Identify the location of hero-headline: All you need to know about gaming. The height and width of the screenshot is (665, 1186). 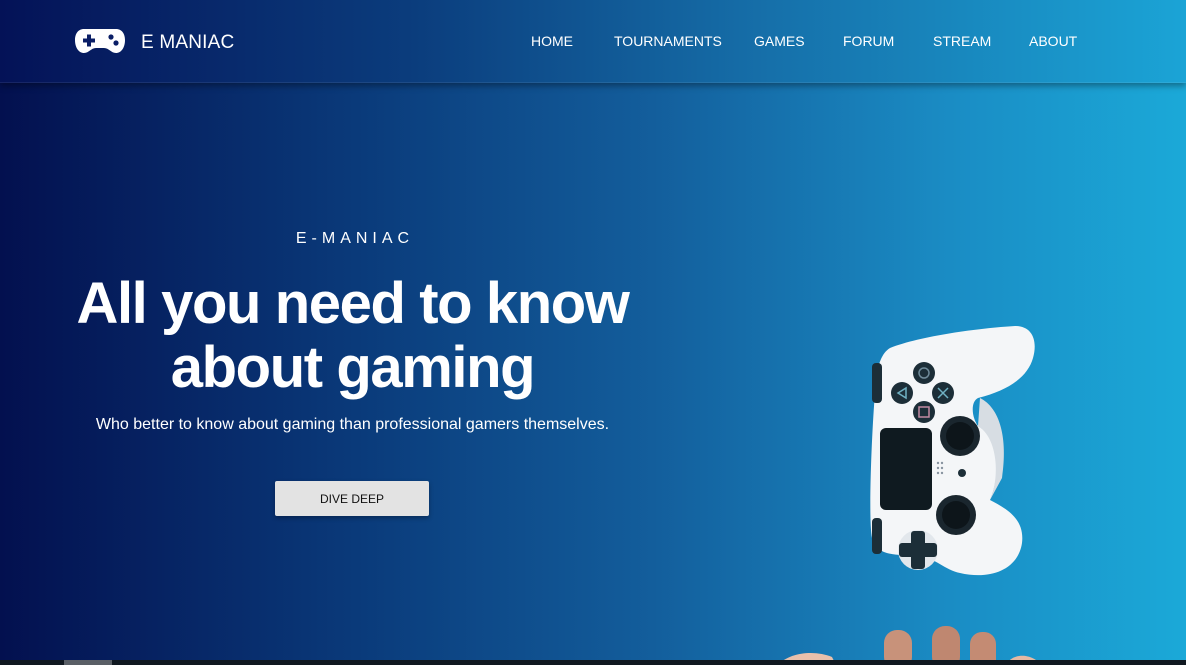
(352, 336).